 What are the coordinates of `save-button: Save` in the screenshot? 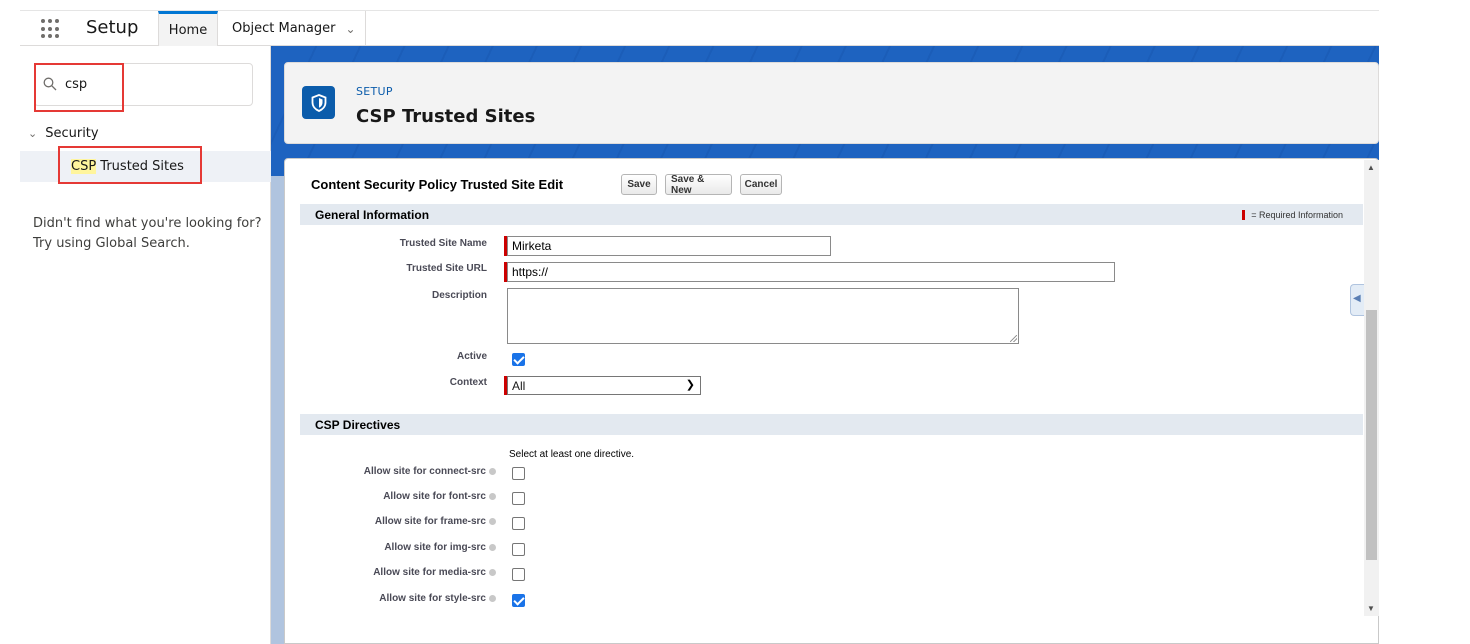 It's located at (639, 184).